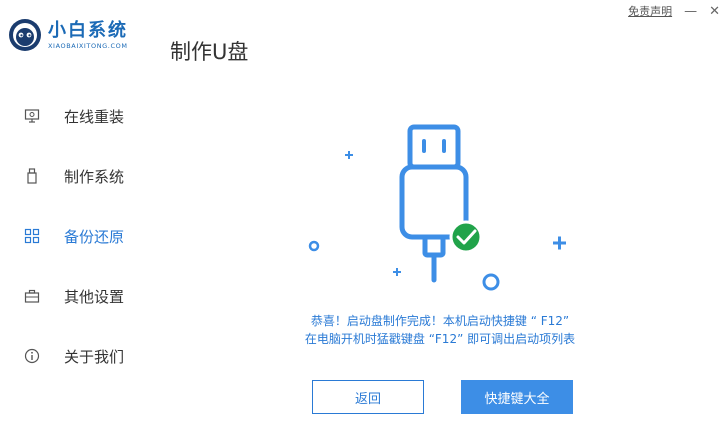  I want to click on sidebar-item-backup-restore: 备份还原, so click(80, 236).